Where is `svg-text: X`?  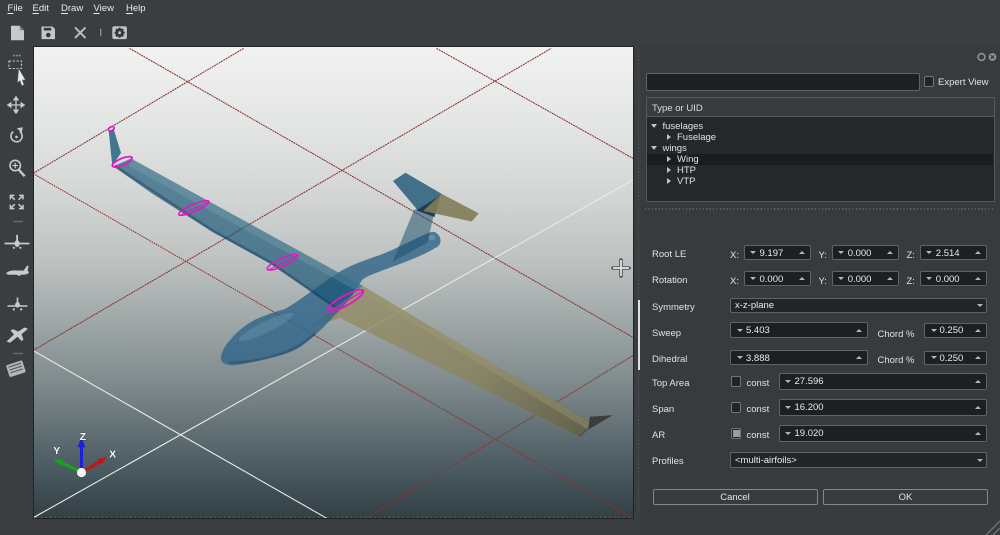 svg-text: X is located at coordinates (112, 454).